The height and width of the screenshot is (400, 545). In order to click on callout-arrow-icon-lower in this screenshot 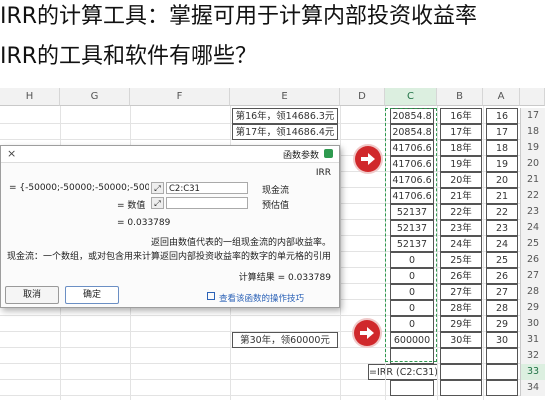, I will do `click(367, 333)`.